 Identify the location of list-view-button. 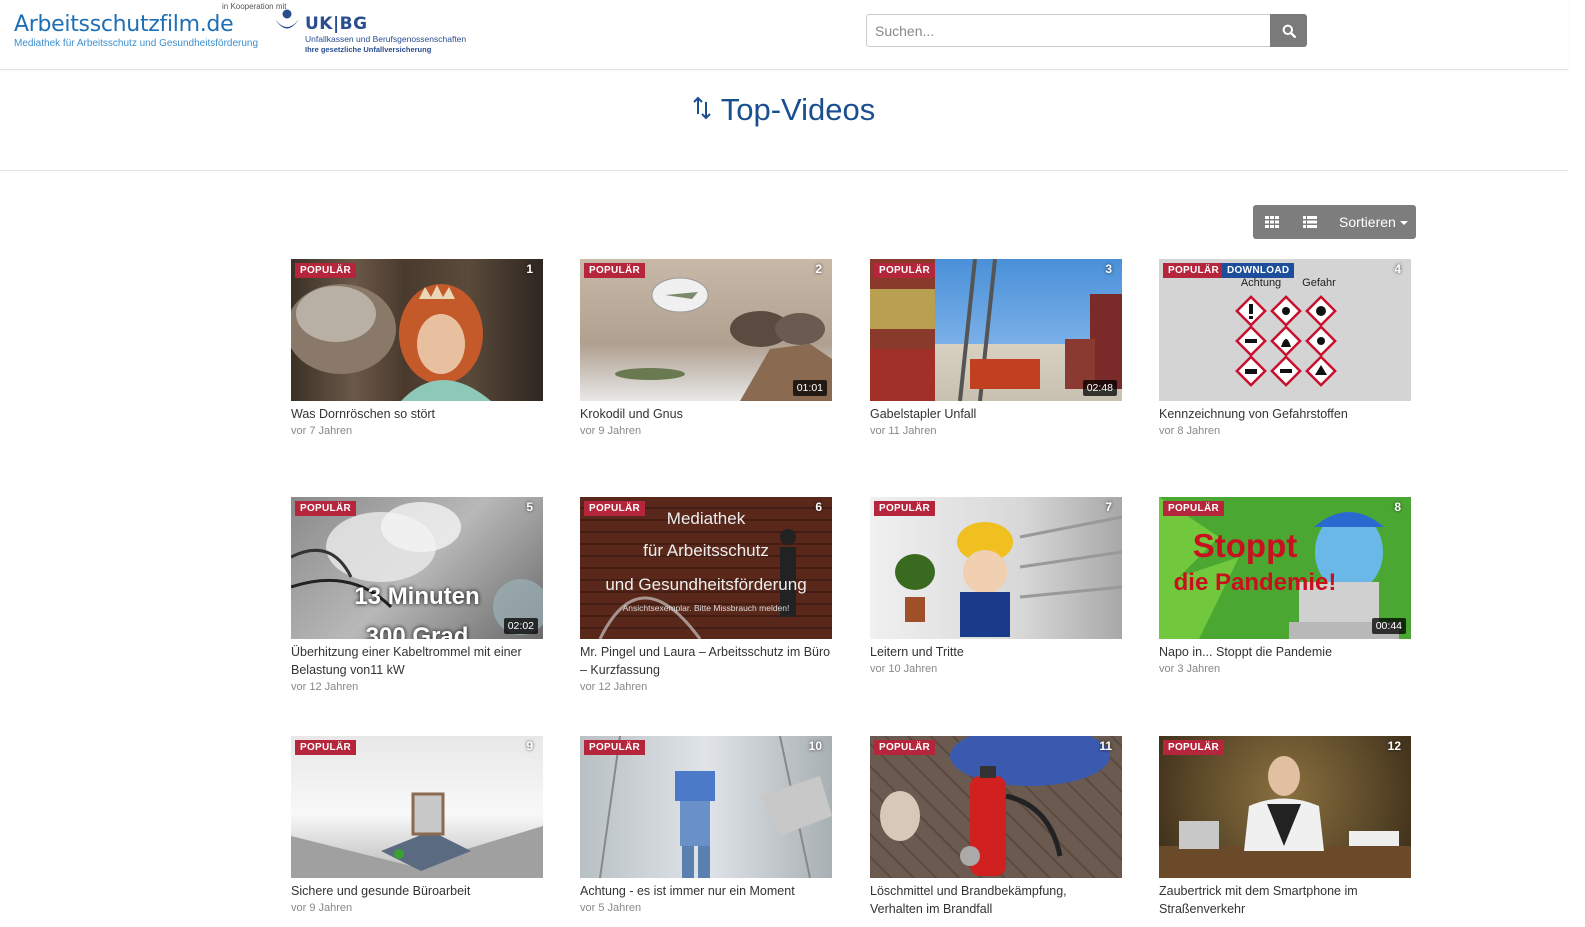
(1310, 222).